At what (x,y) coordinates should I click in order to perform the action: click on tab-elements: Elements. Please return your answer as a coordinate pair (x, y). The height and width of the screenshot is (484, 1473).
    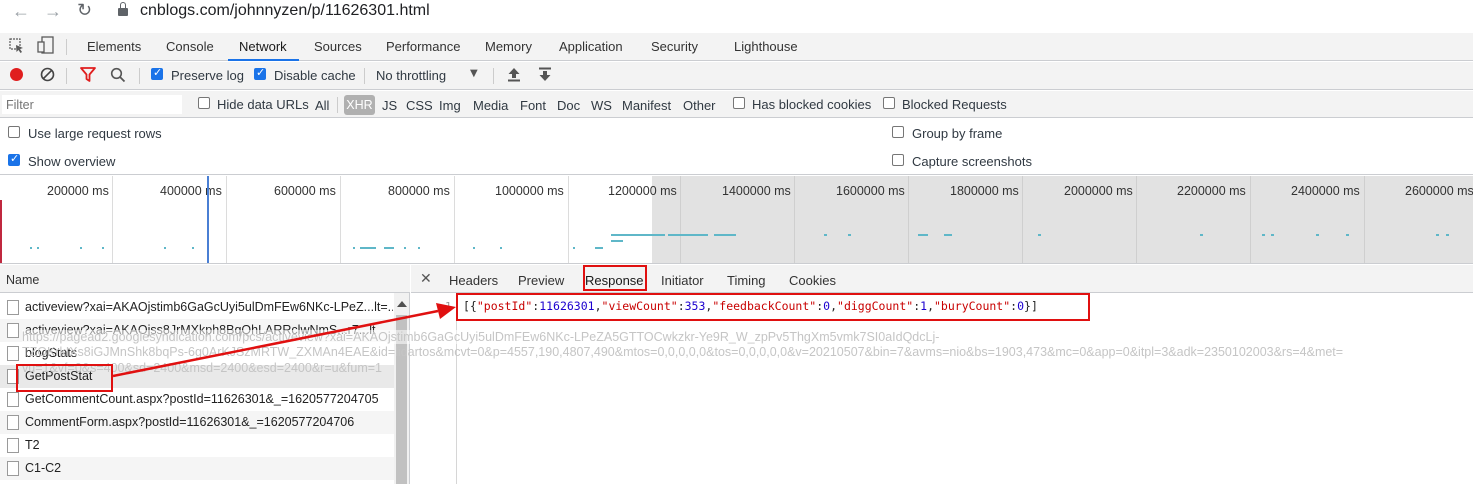
    Looking at the image, I should click on (114, 46).